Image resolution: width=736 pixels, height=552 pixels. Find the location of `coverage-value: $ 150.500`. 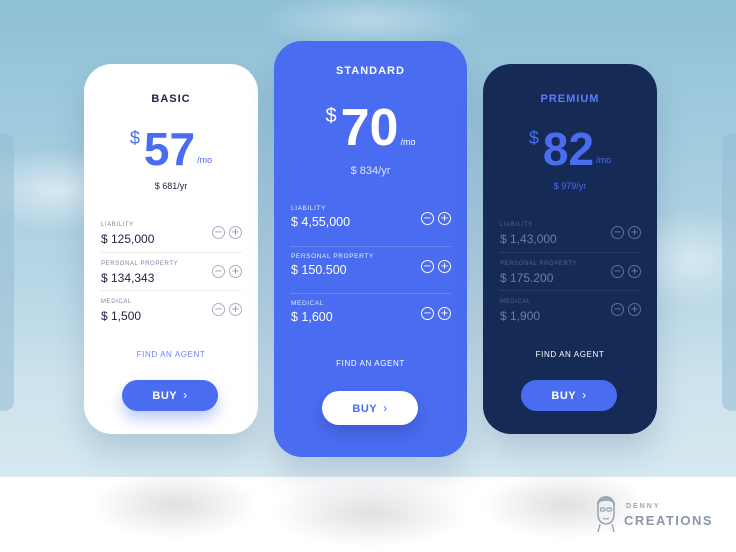

coverage-value: $ 150.500 is located at coordinates (319, 270).